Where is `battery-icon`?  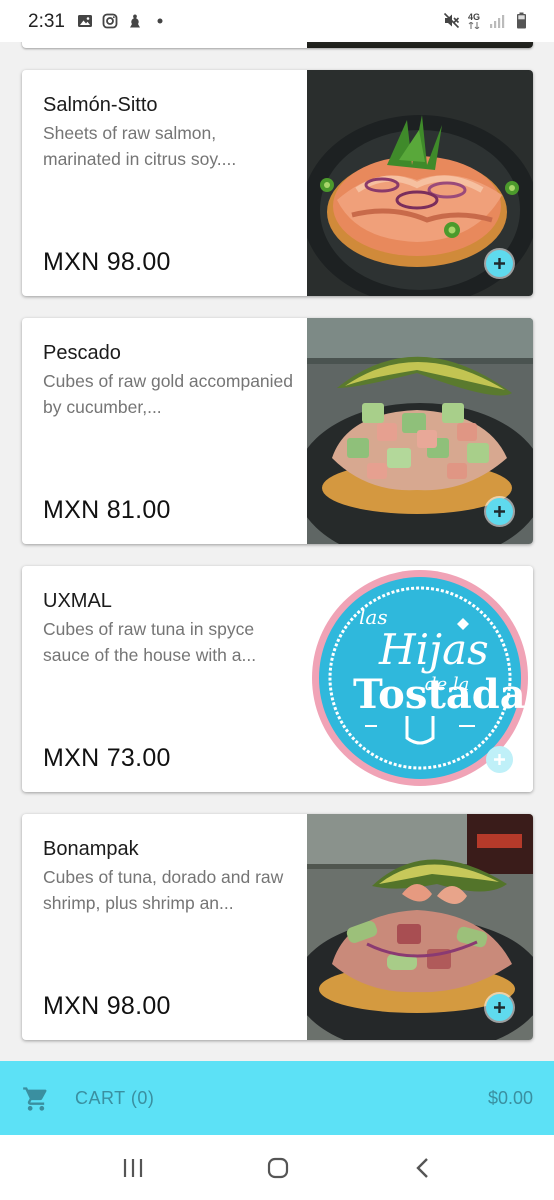 battery-icon is located at coordinates (521, 20).